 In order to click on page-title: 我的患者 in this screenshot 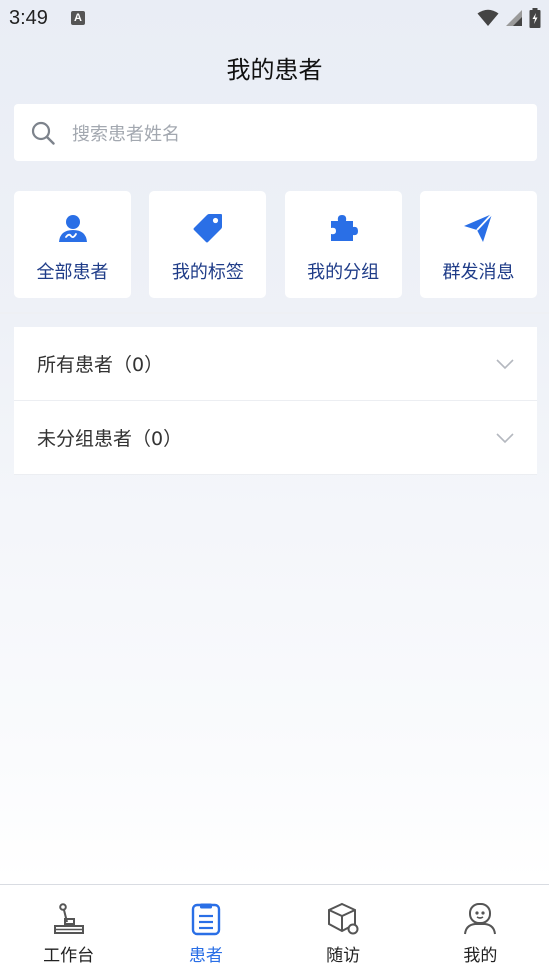, I will do `click(274, 70)`.